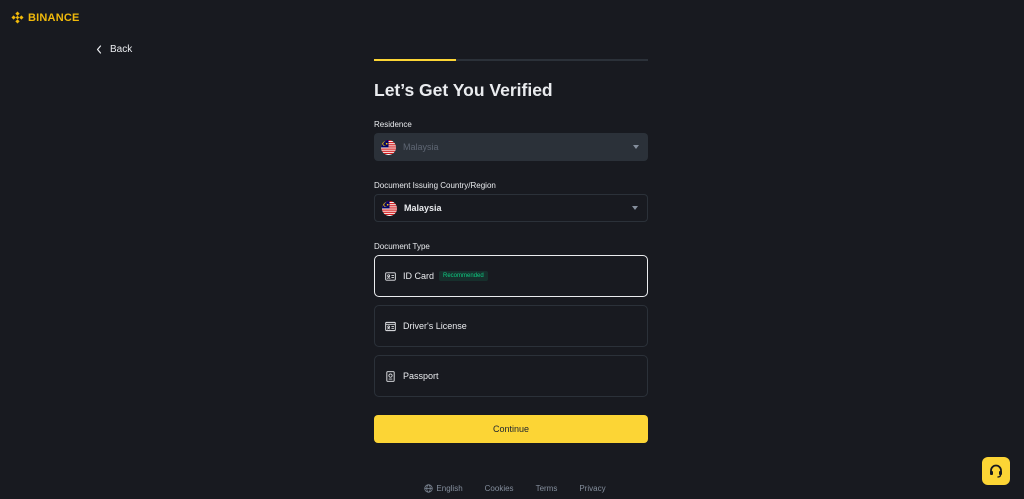 The height and width of the screenshot is (499, 1024). I want to click on headset-icon, so click(996, 471).